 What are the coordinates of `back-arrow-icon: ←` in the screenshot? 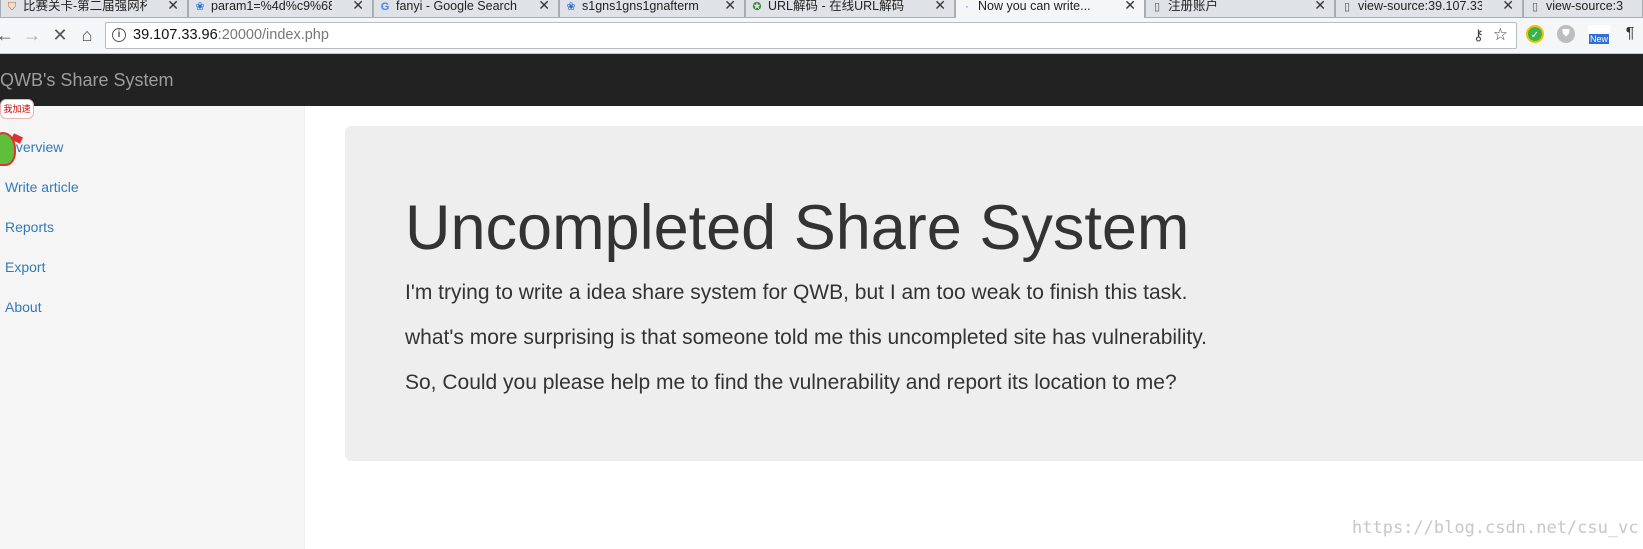 It's located at (8, 35).